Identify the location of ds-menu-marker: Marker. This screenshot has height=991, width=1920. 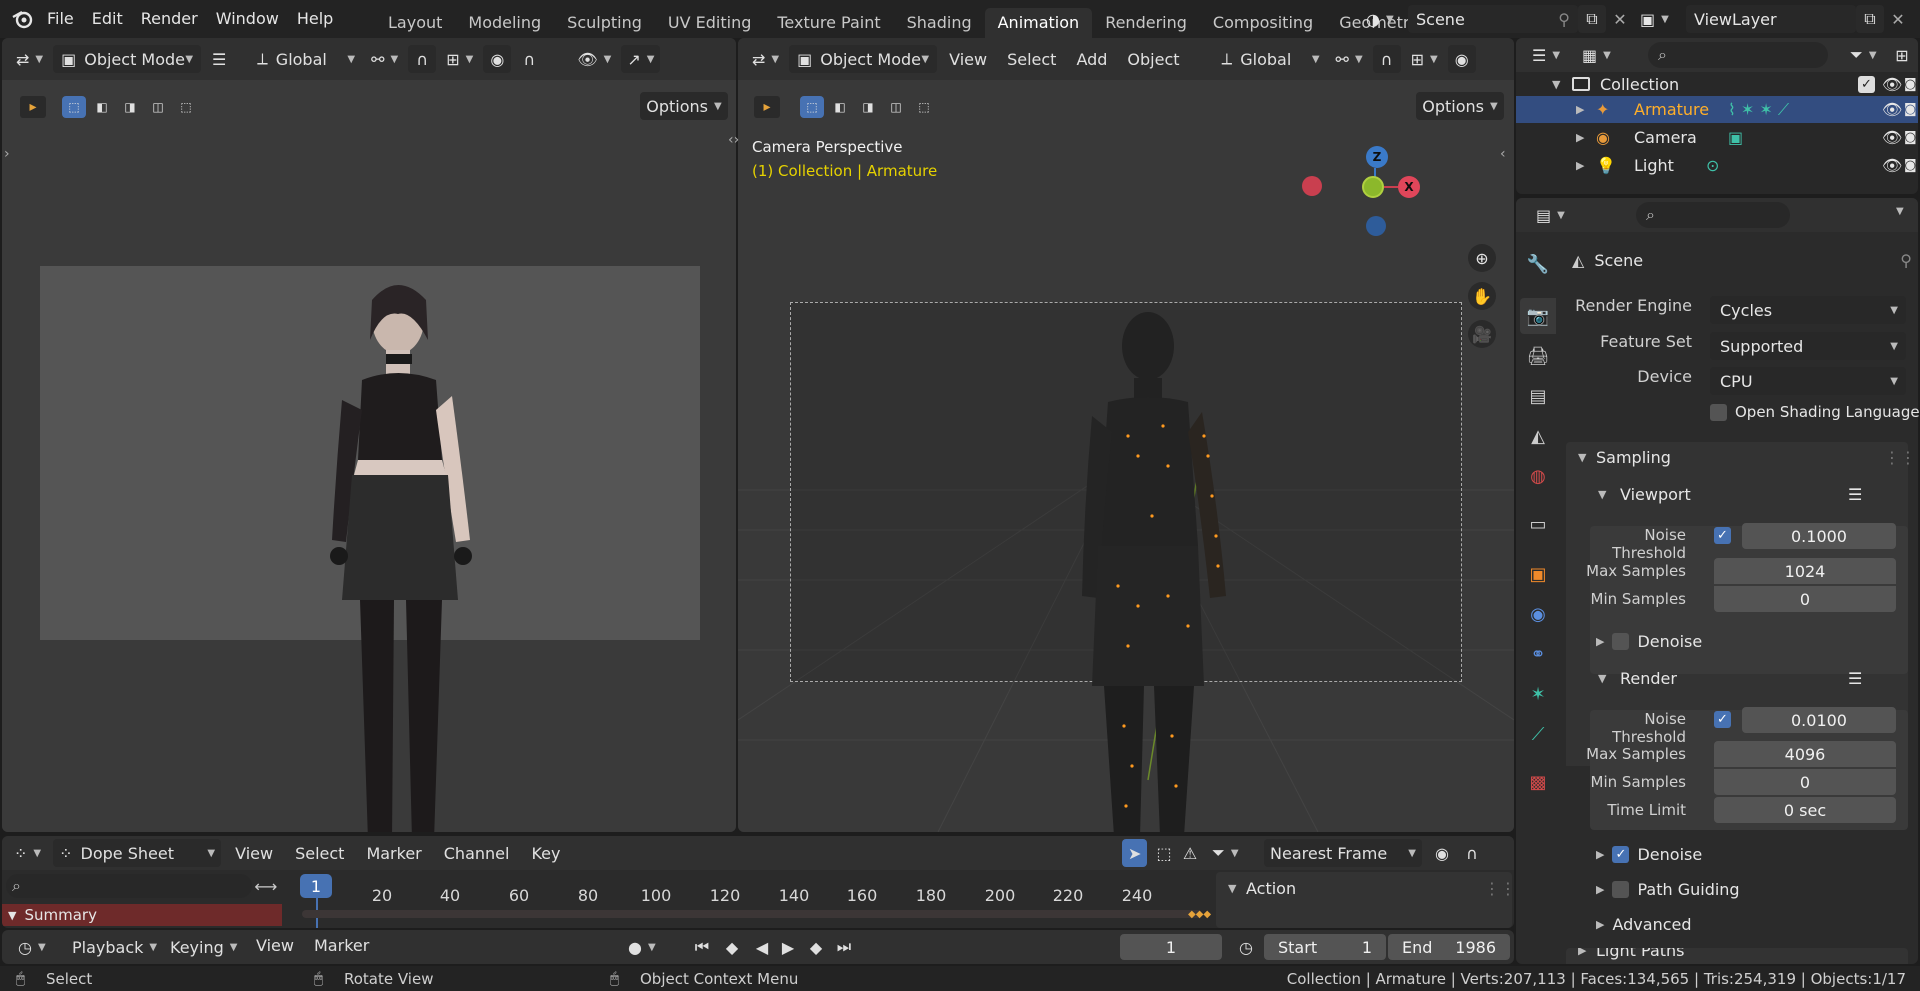
(393, 853).